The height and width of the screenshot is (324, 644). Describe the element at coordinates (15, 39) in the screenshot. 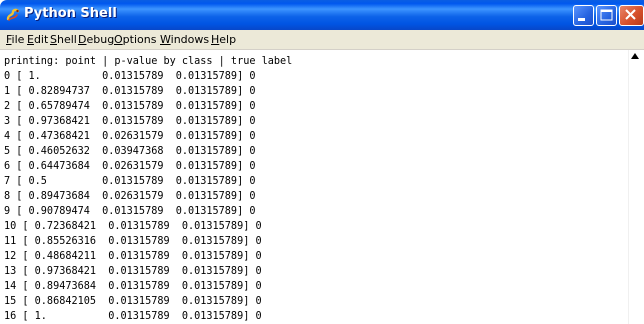

I see `menu-file: File` at that location.